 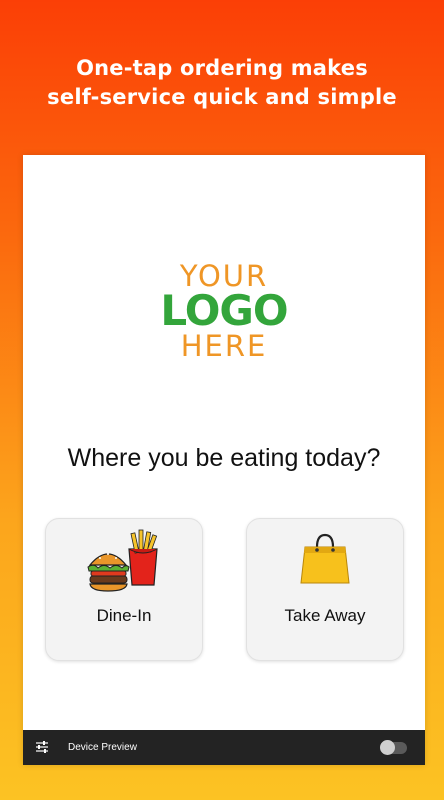 I want to click on shopping-bag-icon, so click(x=325, y=562).